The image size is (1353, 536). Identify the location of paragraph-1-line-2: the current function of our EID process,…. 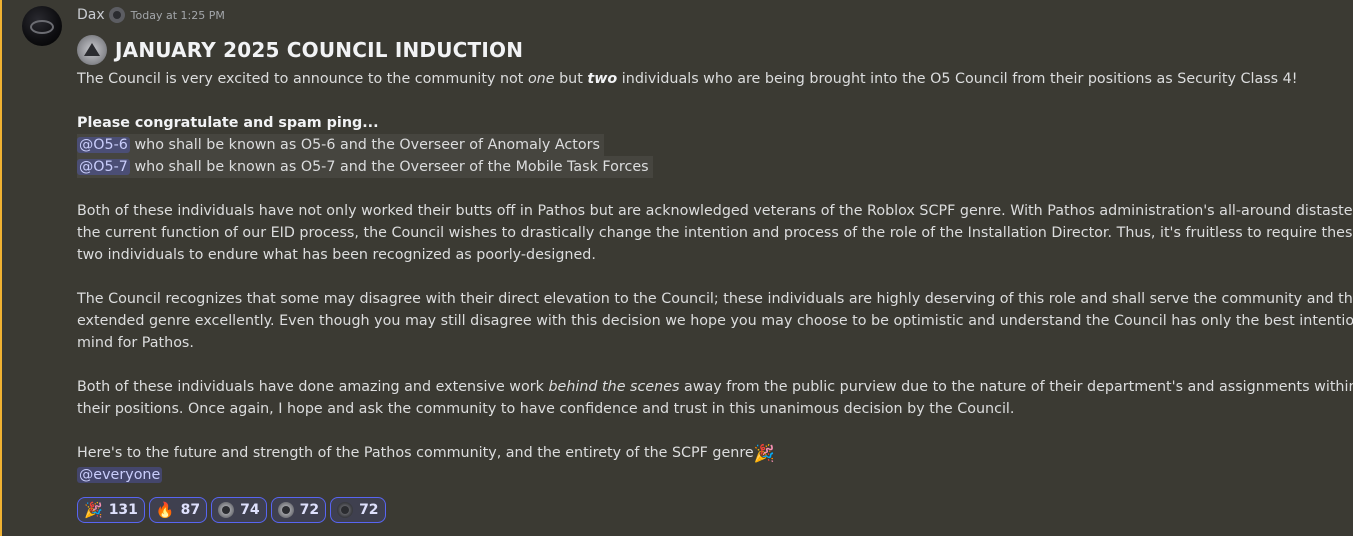
(715, 233).